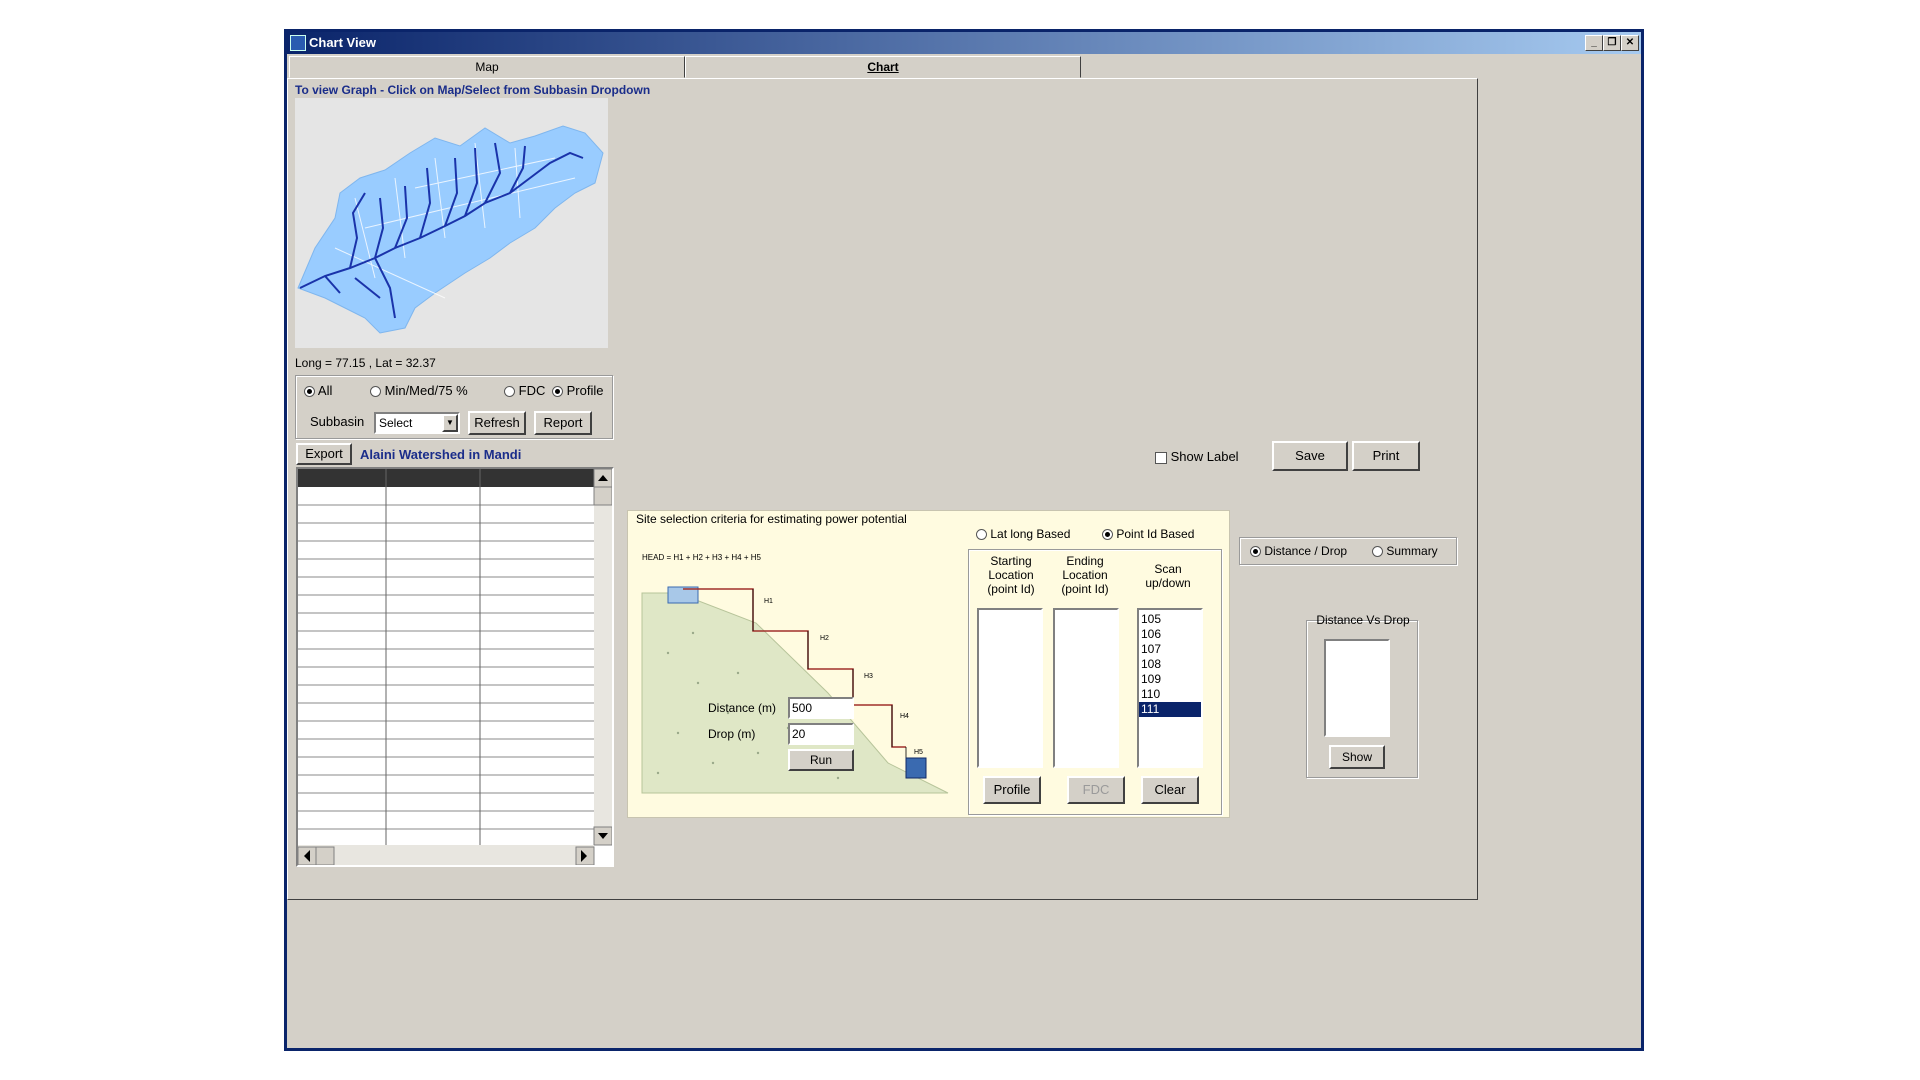 This screenshot has width=1920, height=1080. I want to click on show-label-text: Show Label, so click(1204, 456).